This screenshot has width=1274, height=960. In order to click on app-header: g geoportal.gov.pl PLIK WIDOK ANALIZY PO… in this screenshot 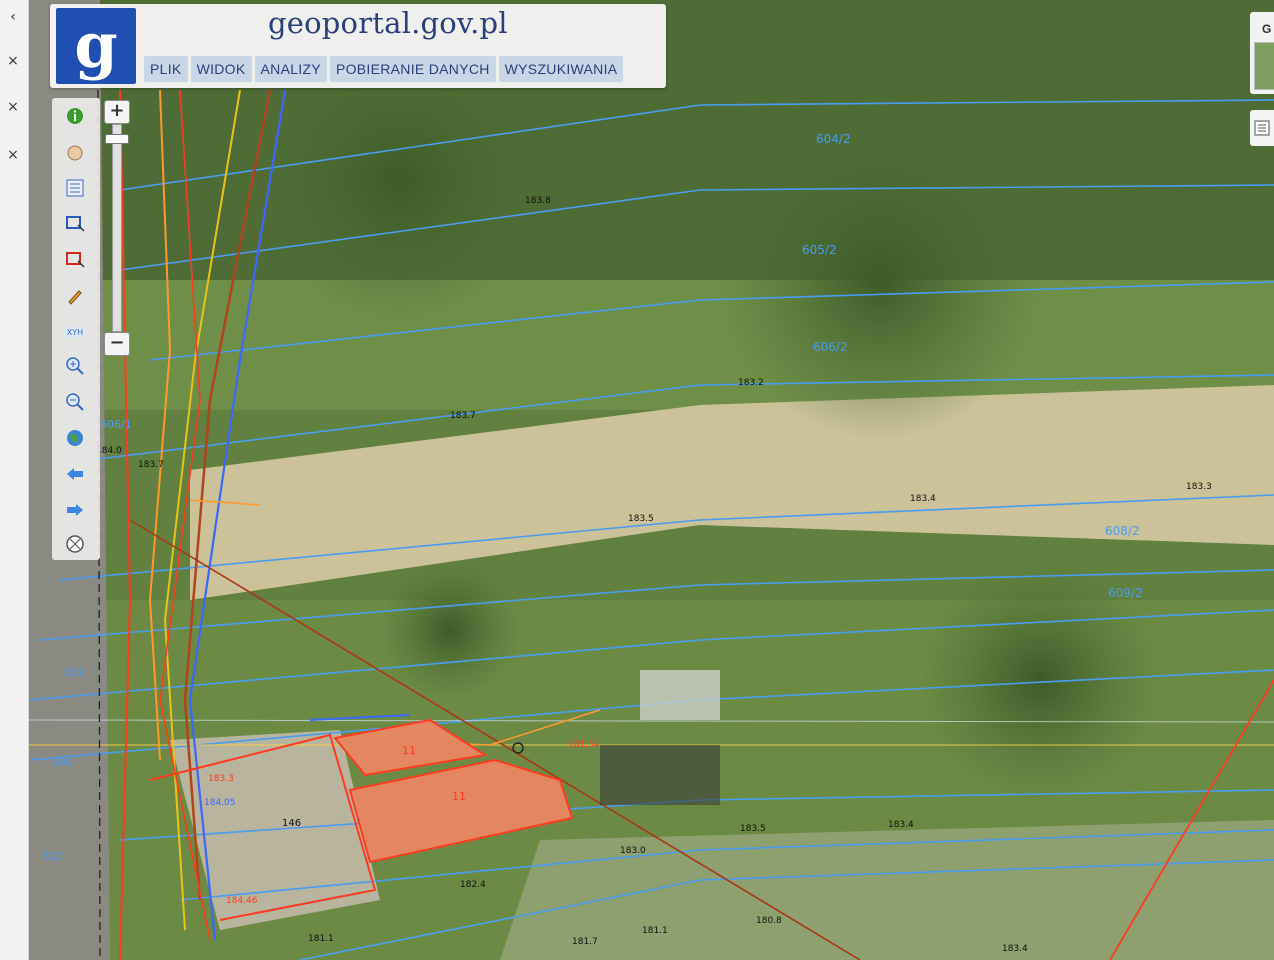, I will do `click(358, 46)`.